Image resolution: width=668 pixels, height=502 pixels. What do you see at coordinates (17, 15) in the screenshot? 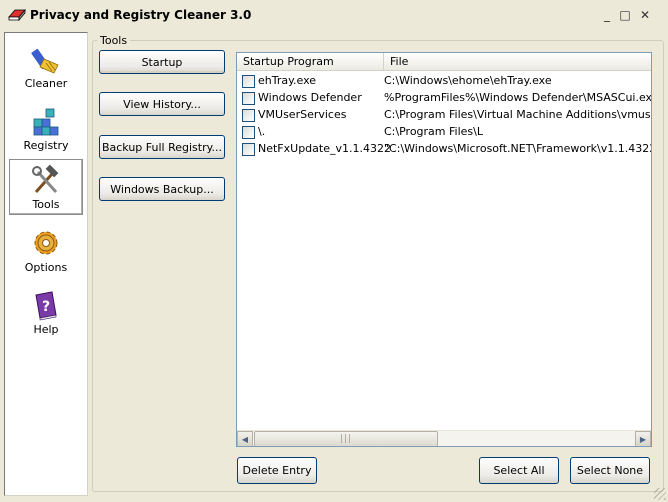
I see `eraser-app-icon` at bounding box center [17, 15].